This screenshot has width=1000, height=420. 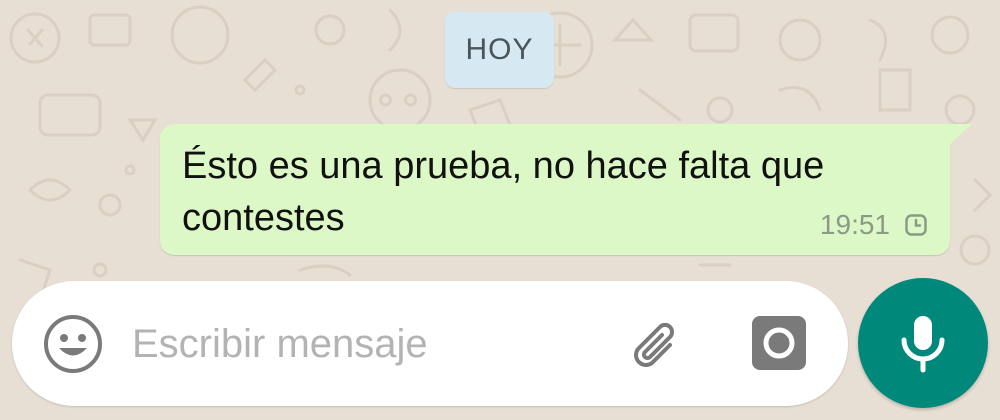 What do you see at coordinates (779, 343) in the screenshot?
I see `camera-icon` at bounding box center [779, 343].